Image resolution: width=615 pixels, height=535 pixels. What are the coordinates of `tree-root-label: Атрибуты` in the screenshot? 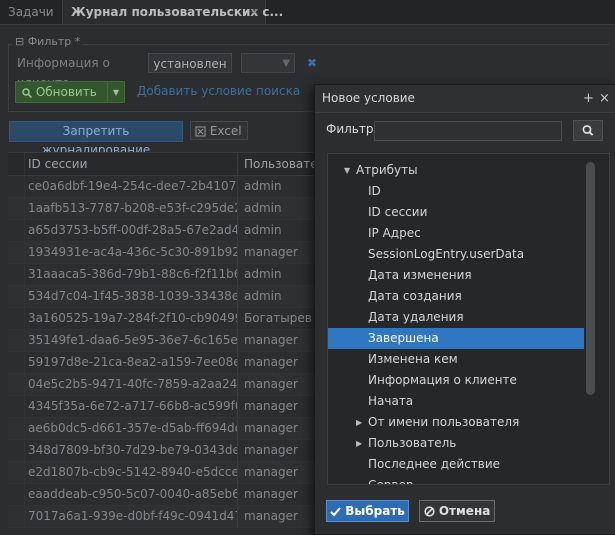 It's located at (387, 170).